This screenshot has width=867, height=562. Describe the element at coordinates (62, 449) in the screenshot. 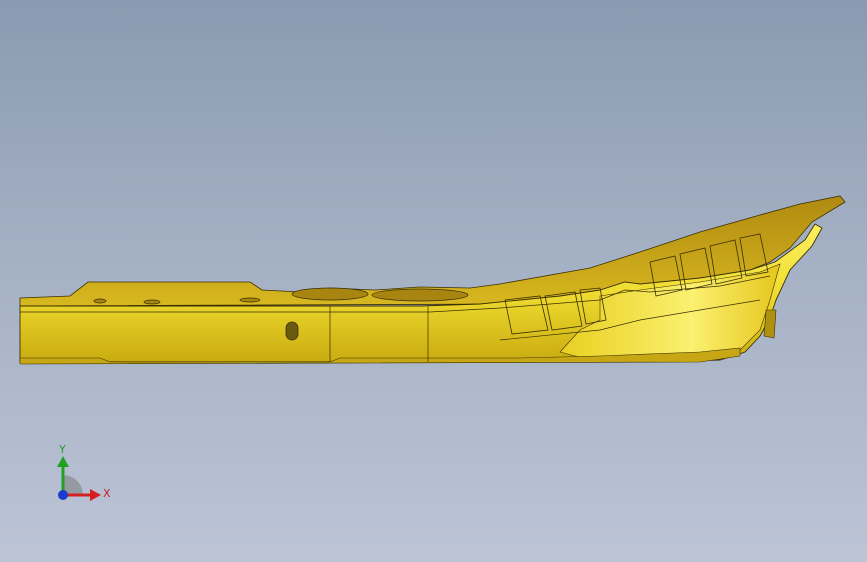

I see `y-axis-label: Y` at that location.